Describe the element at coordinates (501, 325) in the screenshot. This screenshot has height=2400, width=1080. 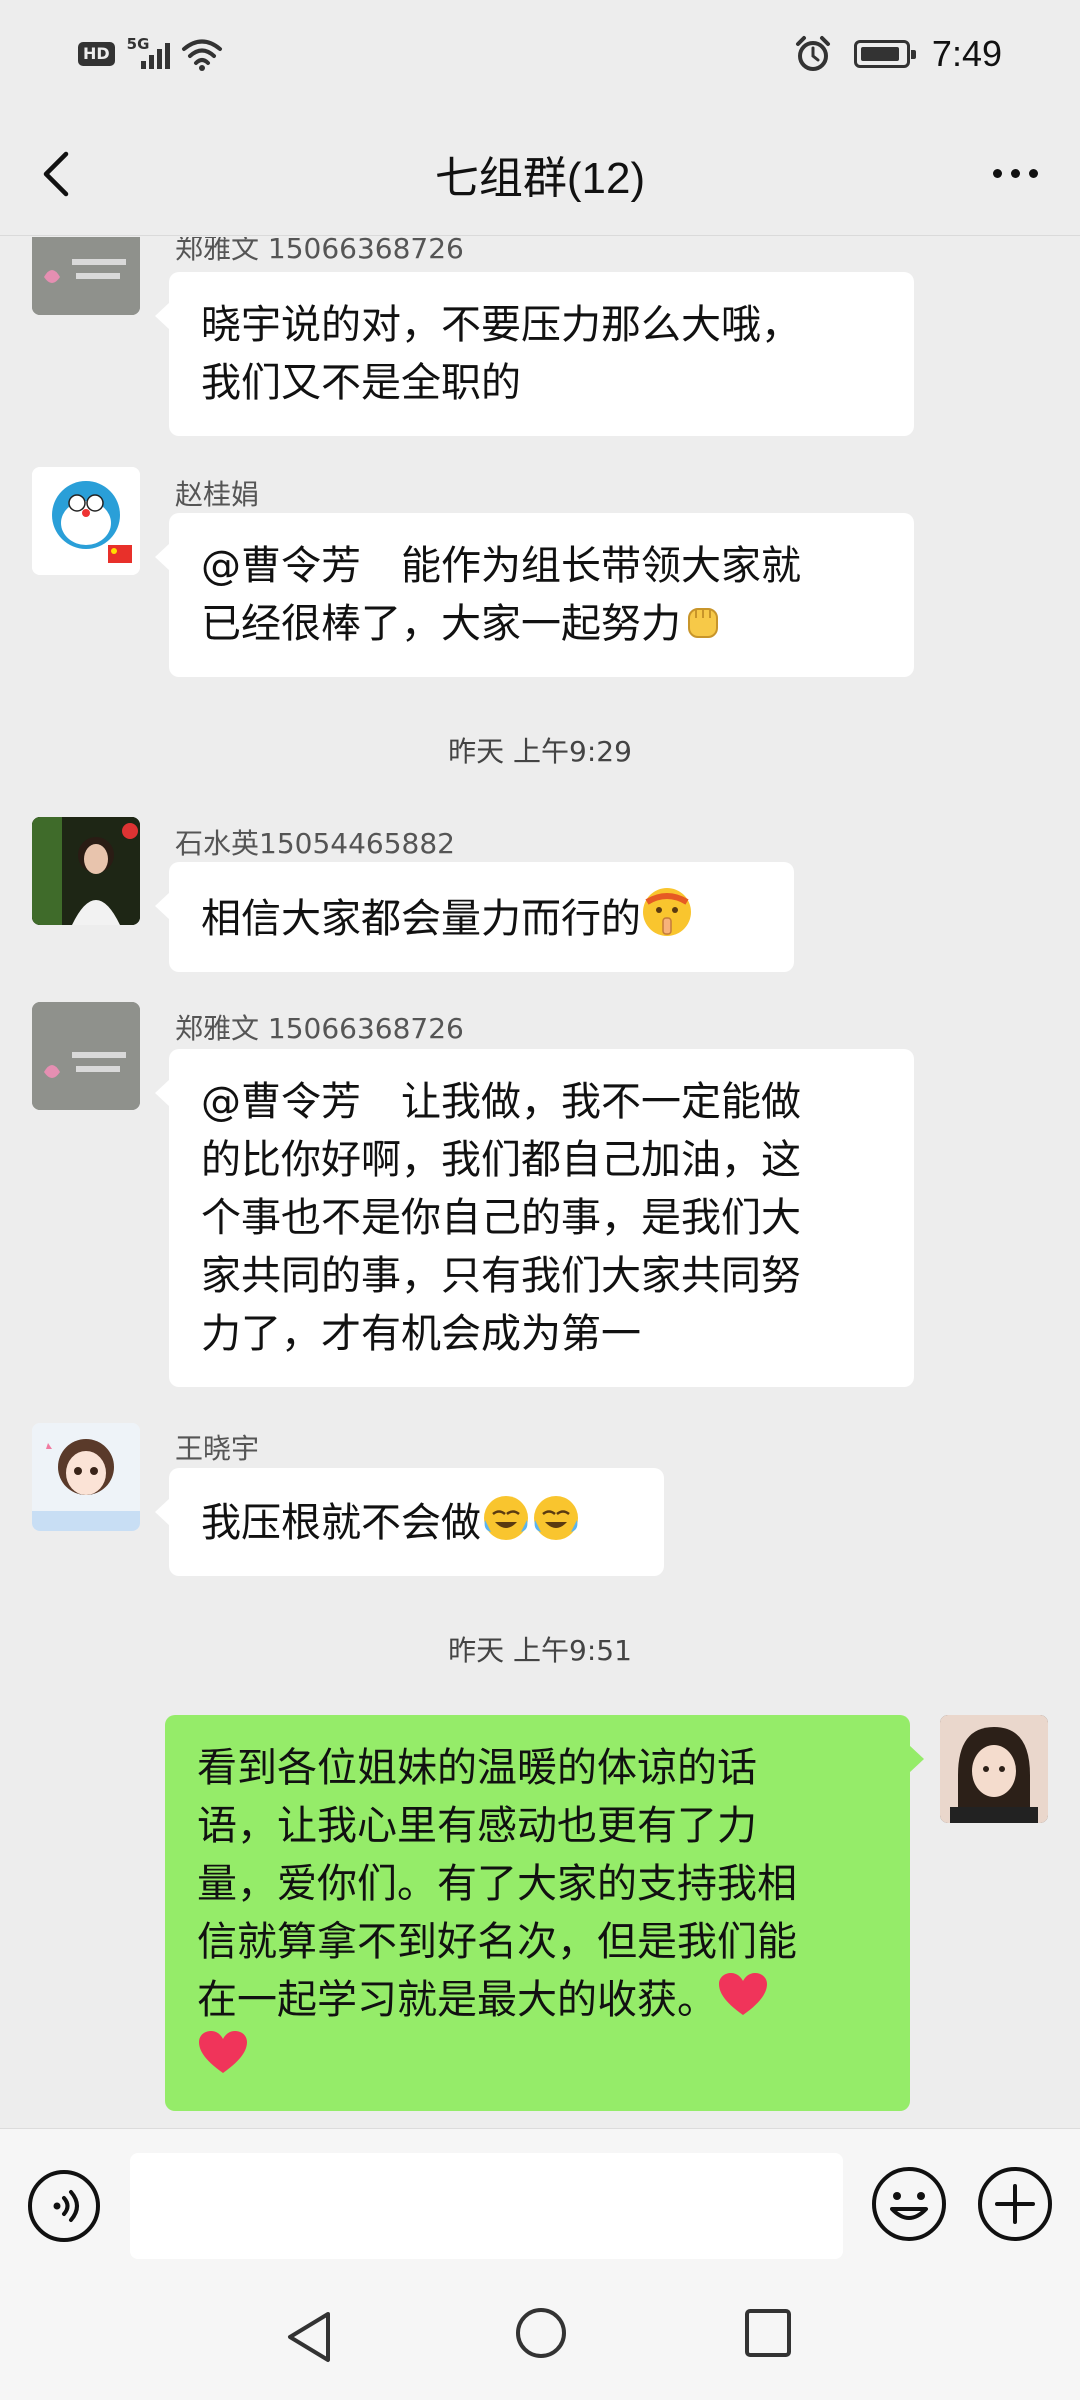
I see `message-line: 晓宇说的对，不要压力那么大哦，` at that location.